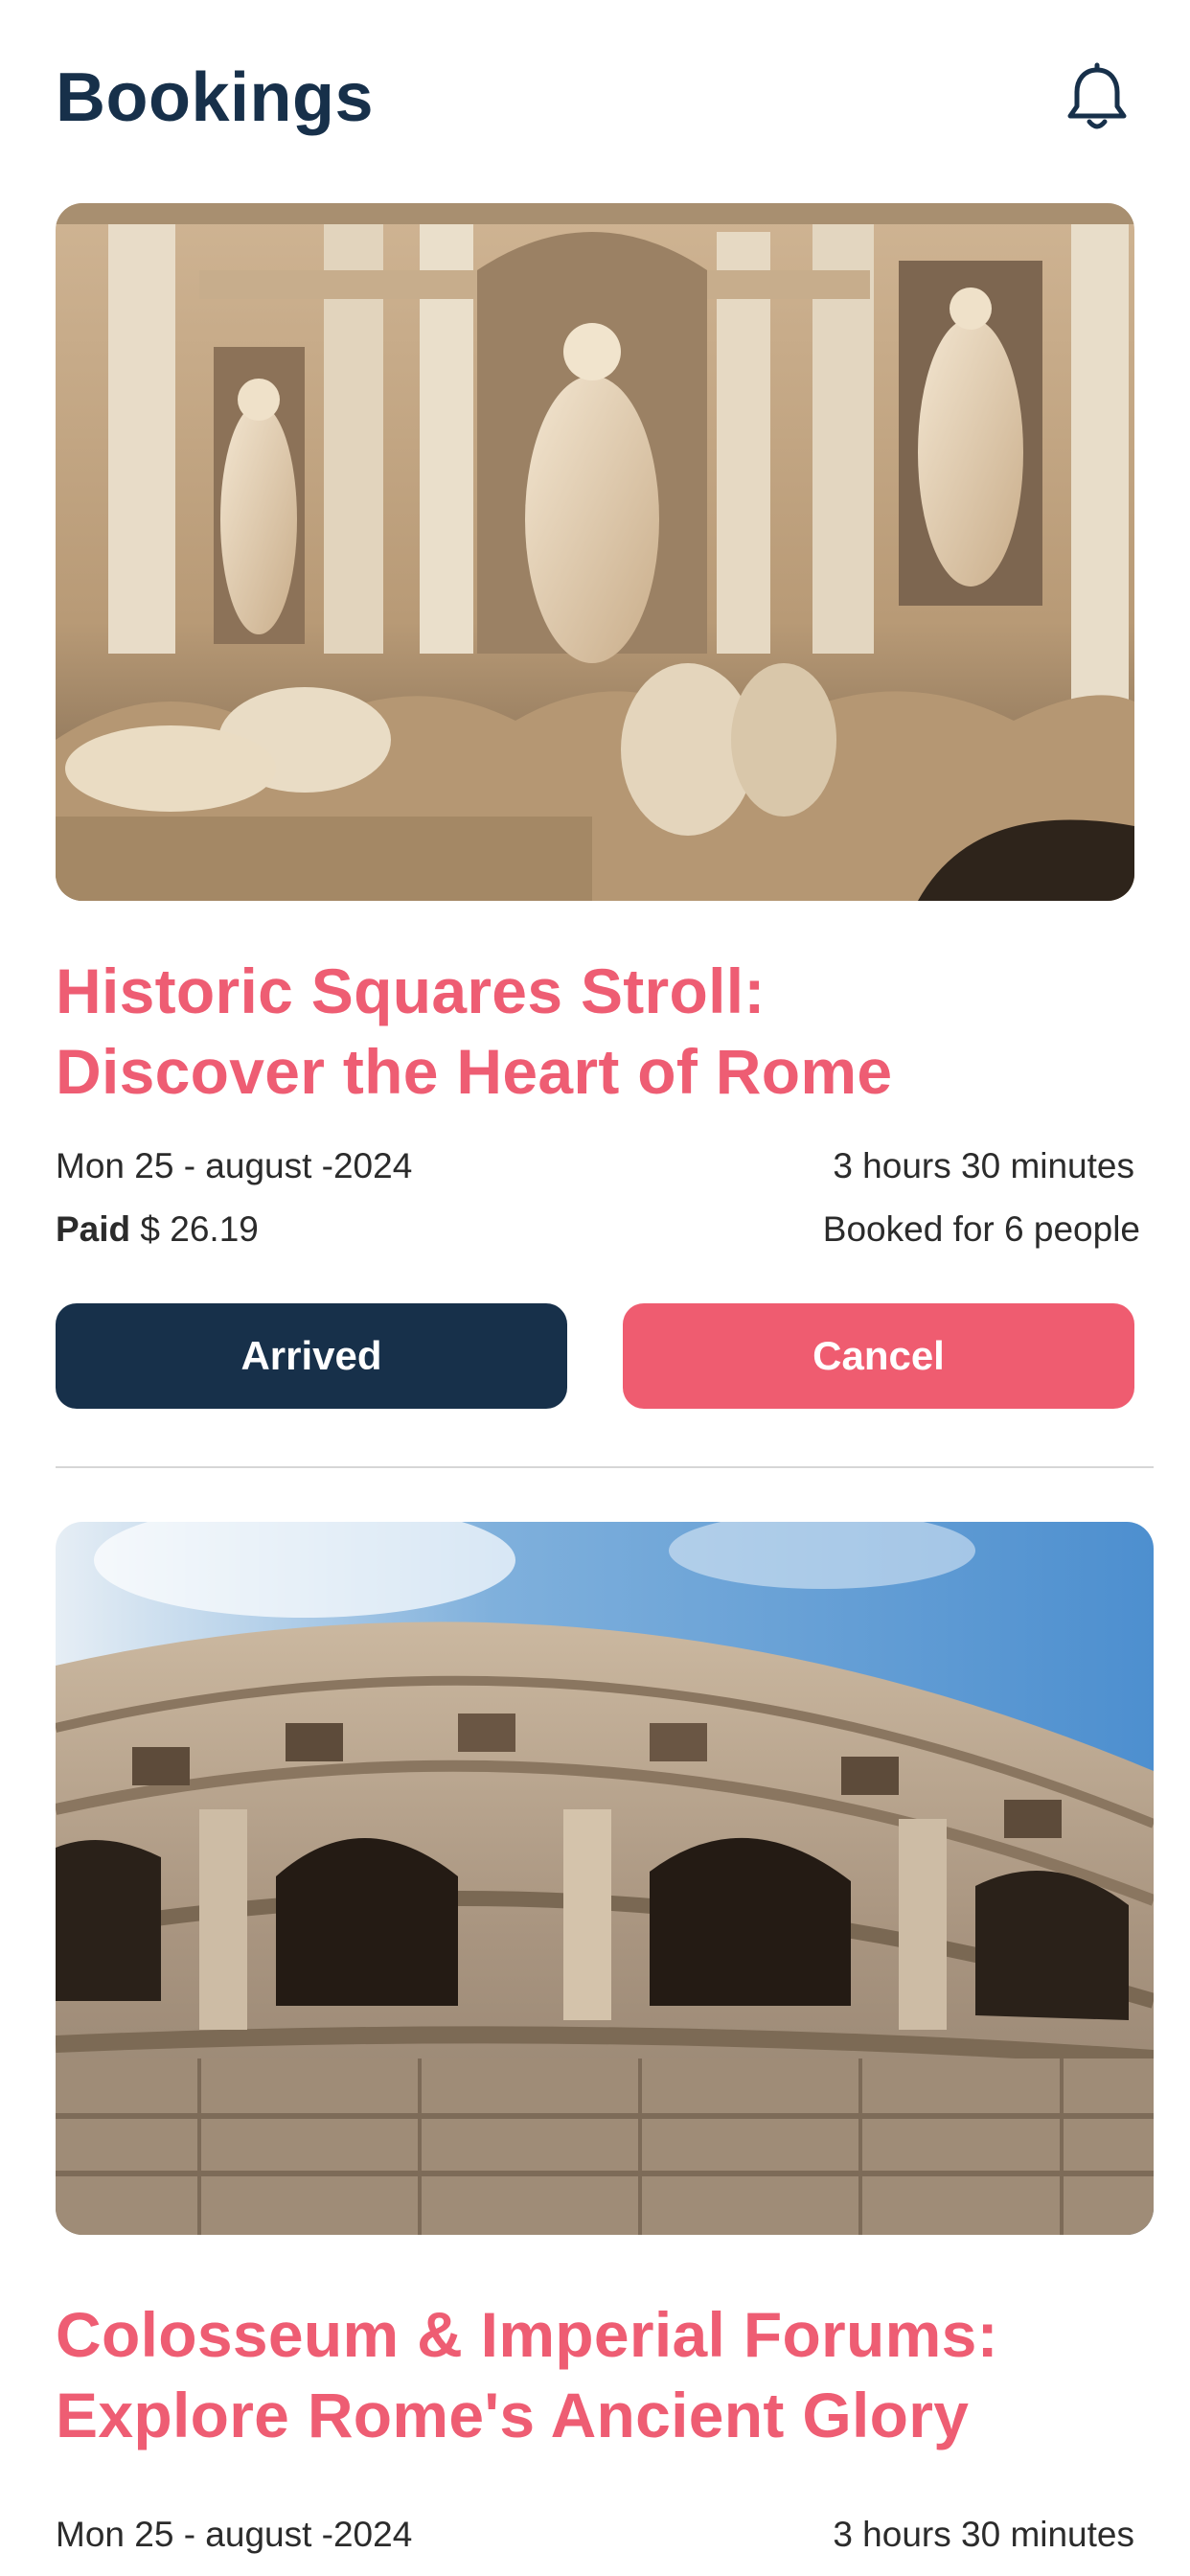 This screenshot has width=1190, height=2576. I want to click on booking-people: Booked for 6 people, so click(981, 1229).